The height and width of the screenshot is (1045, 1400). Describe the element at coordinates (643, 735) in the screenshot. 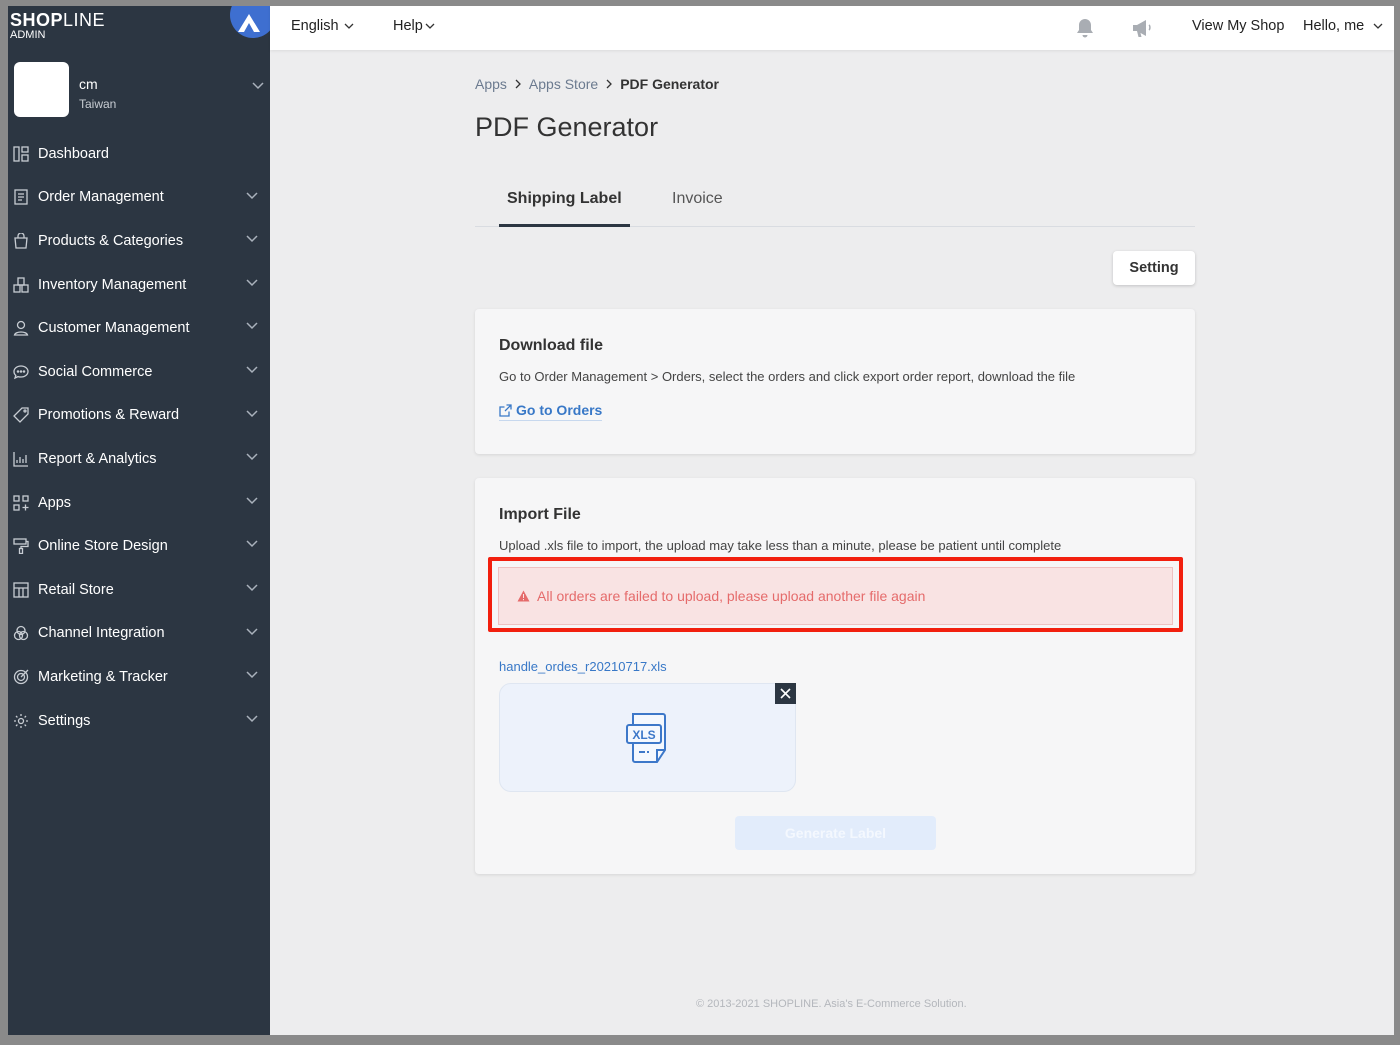

I see `xls-label: XLS` at that location.